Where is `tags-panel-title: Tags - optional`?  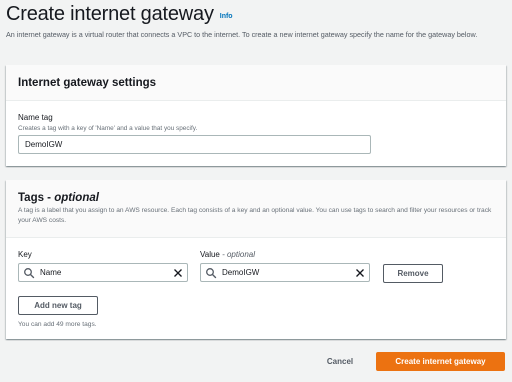 tags-panel-title: Tags - optional is located at coordinates (58, 198).